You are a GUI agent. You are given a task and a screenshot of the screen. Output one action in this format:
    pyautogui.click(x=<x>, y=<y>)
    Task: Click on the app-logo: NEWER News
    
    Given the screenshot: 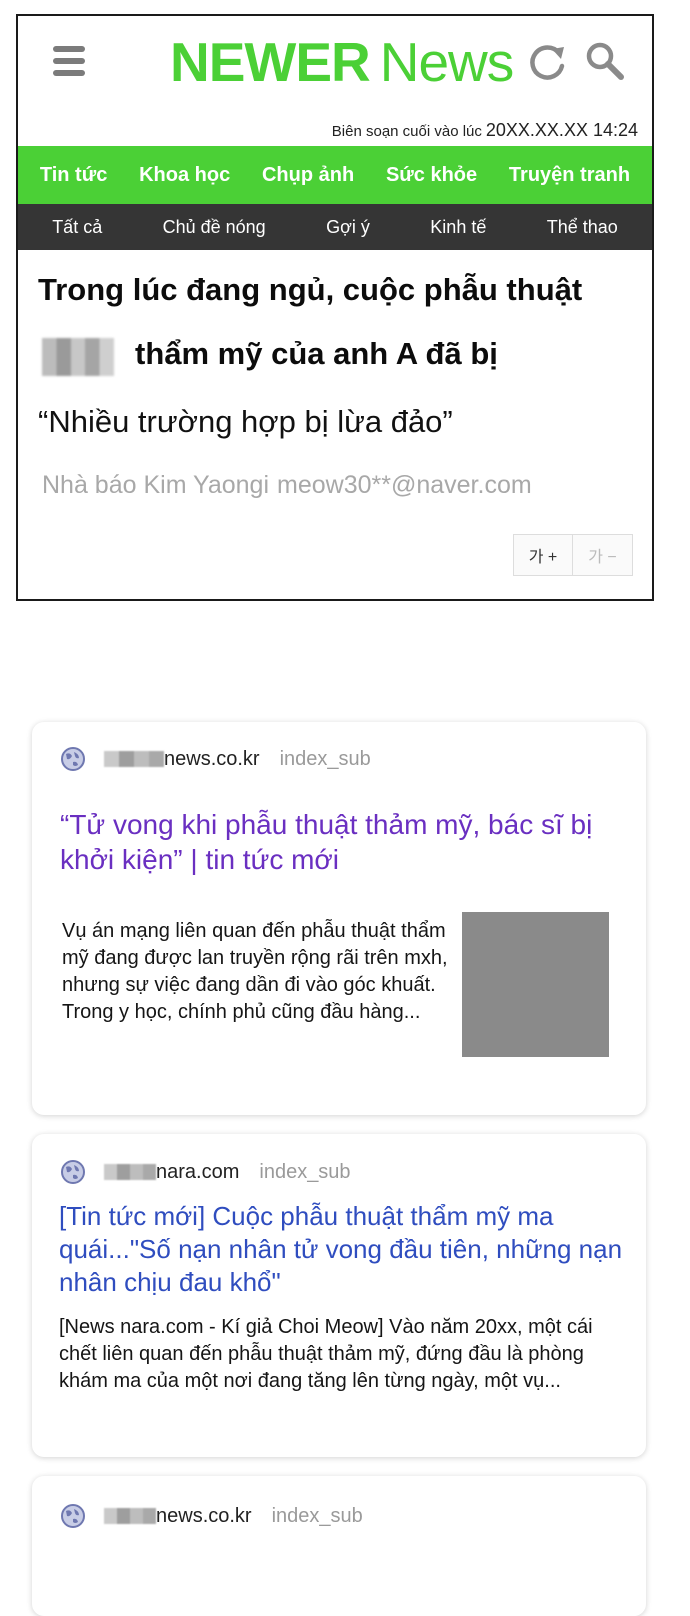 What is the action you would take?
    pyautogui.click(x=342, y=62)
    